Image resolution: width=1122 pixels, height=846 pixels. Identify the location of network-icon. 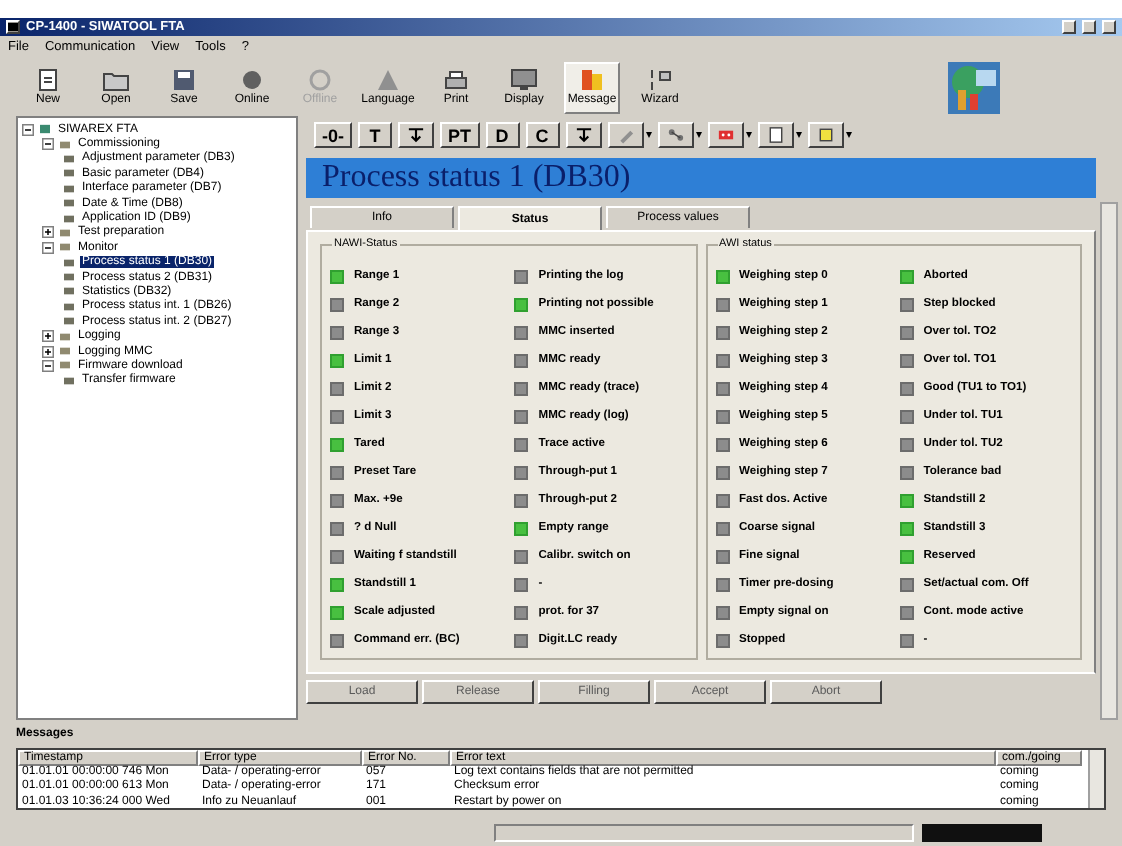
(675, 135).